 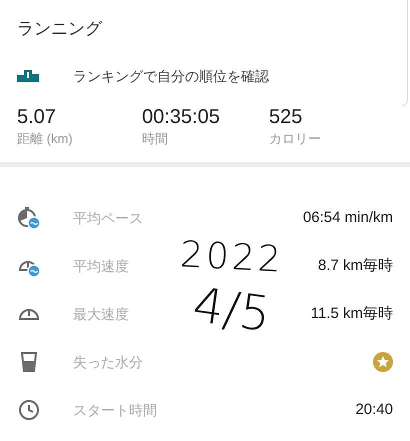 I want to click on metric-label: 失った水分, so click(x=108, y=362).